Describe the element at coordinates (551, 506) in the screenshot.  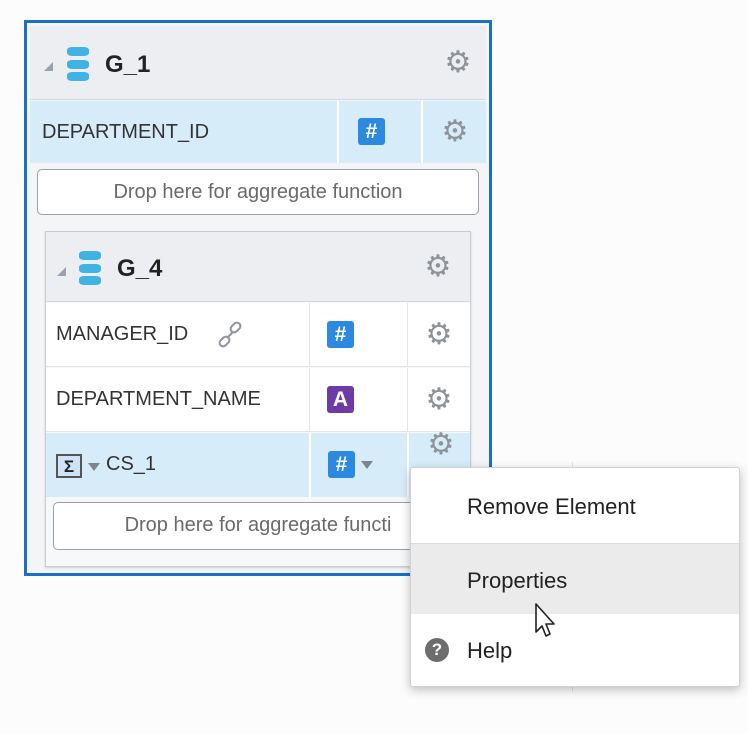
I see `menu-item-label: Remove Element` at that location.